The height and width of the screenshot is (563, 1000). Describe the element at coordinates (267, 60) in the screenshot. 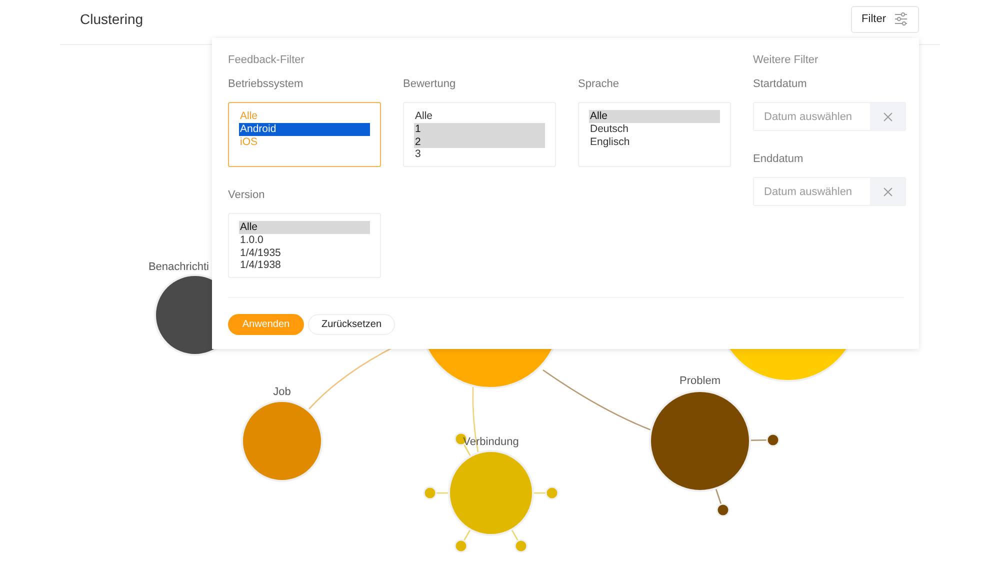

I see `panel-heading: Feedback-Filter` at that location.